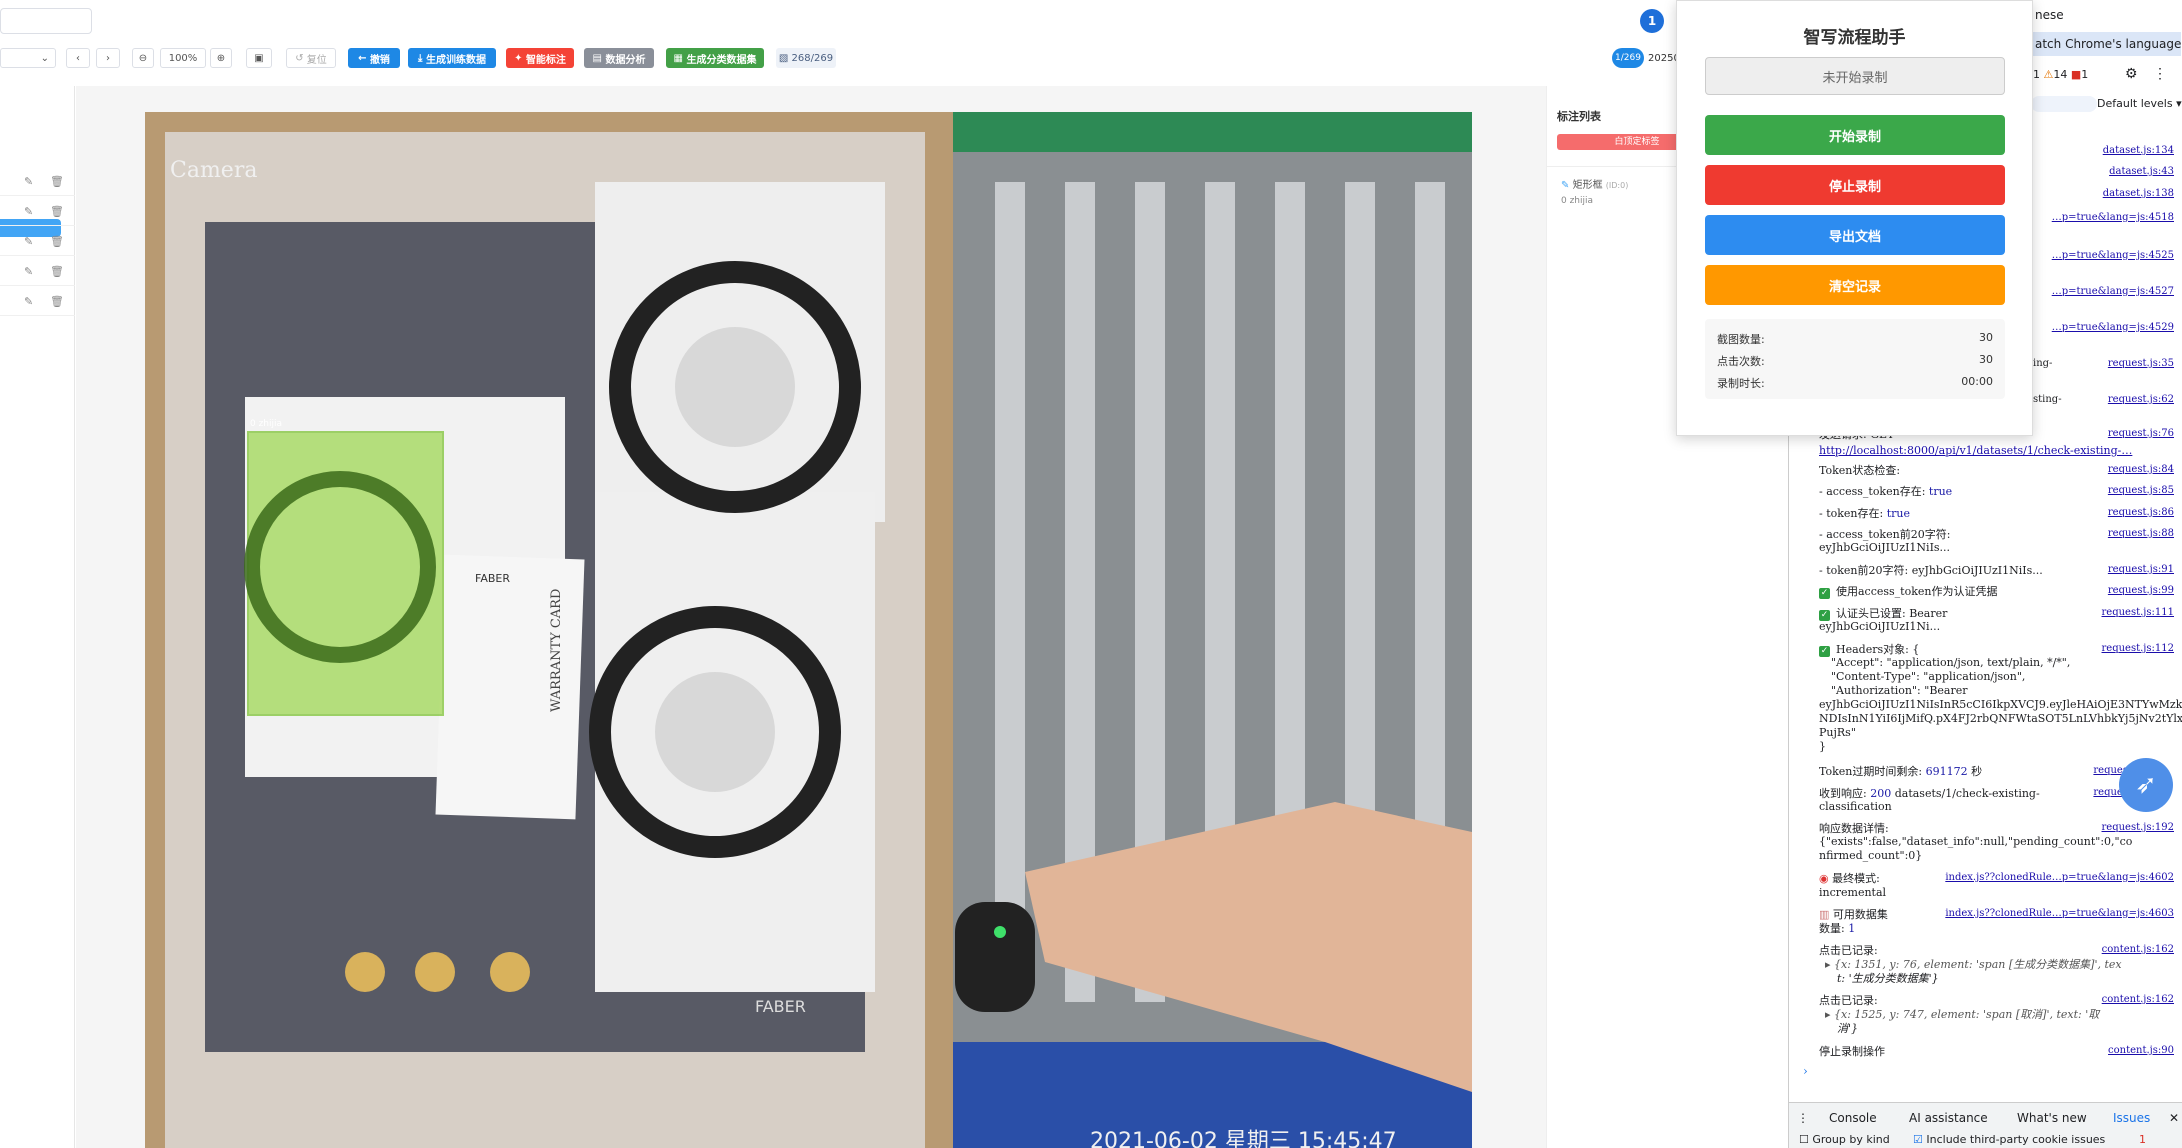  I want to click on source-link: request.js:112, so click(2138, 648).